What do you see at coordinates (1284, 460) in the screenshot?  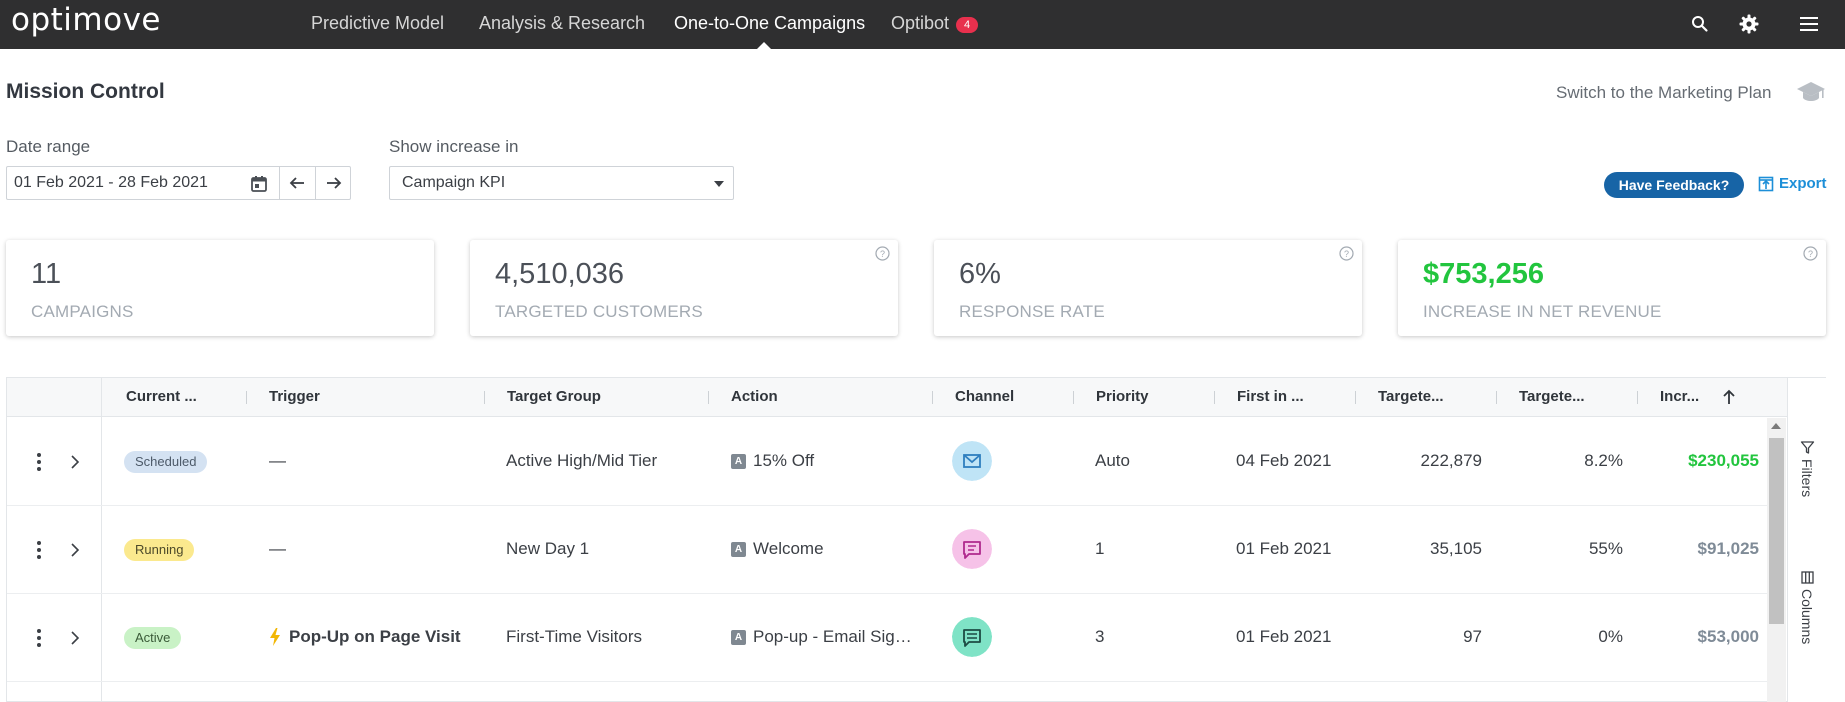 I see `first-in-cell: 04 Feb 2021` at bounding box center [1284, 460].